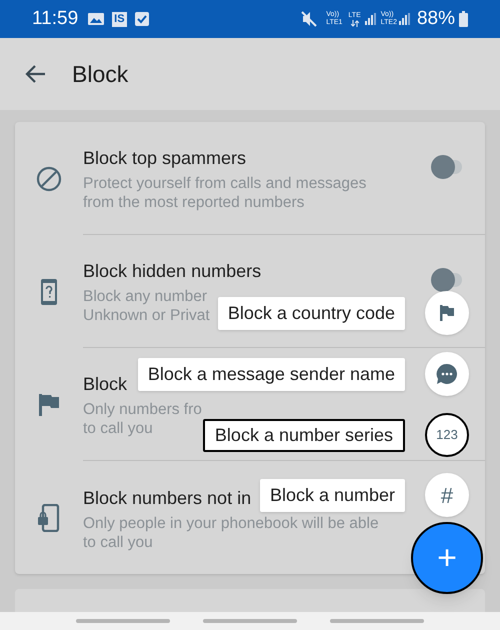 This screenshot has height=630, width=500. I want to click on setting-title: Block hidden numbers, so click(172, 271).